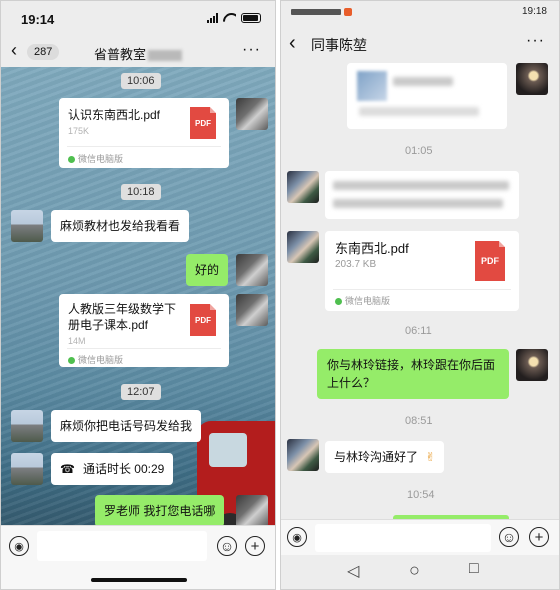 The width and height of the screenshot is (560, 590). I want to click on timestamp: 10:18, so click(141, 192).